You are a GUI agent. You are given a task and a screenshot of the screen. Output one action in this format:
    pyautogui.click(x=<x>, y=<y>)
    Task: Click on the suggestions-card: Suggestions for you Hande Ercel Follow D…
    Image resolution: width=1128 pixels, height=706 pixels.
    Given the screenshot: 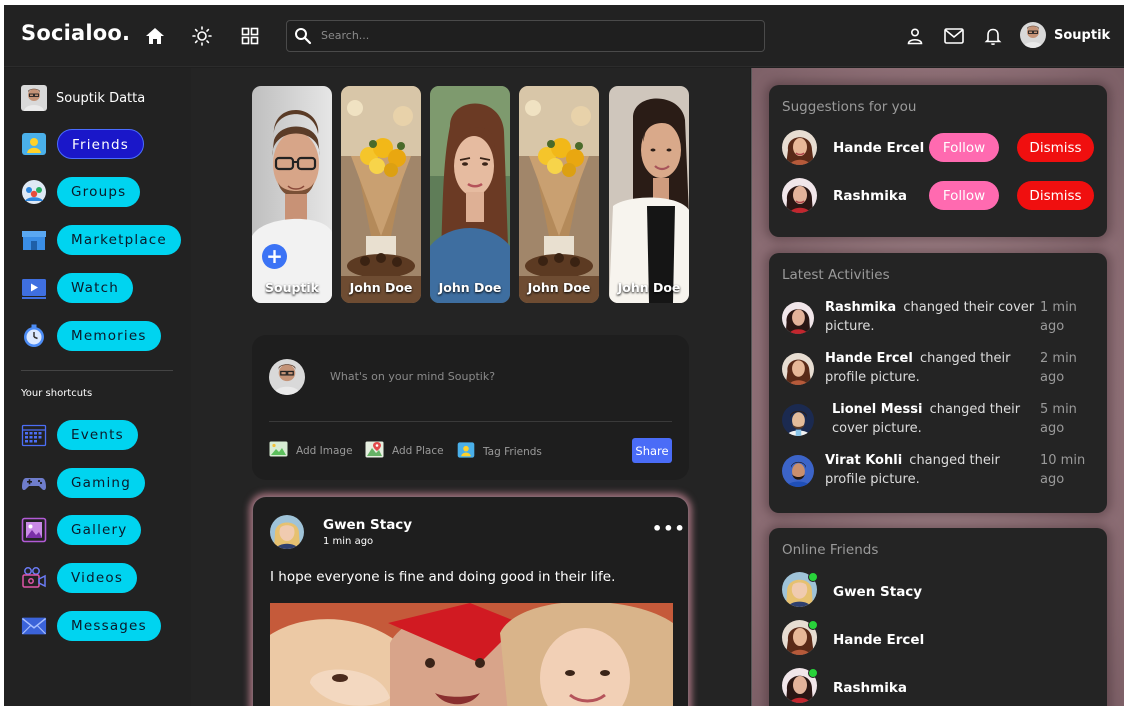 What is the action you would take?
    pyautogui.click(x=938, y=161)
    